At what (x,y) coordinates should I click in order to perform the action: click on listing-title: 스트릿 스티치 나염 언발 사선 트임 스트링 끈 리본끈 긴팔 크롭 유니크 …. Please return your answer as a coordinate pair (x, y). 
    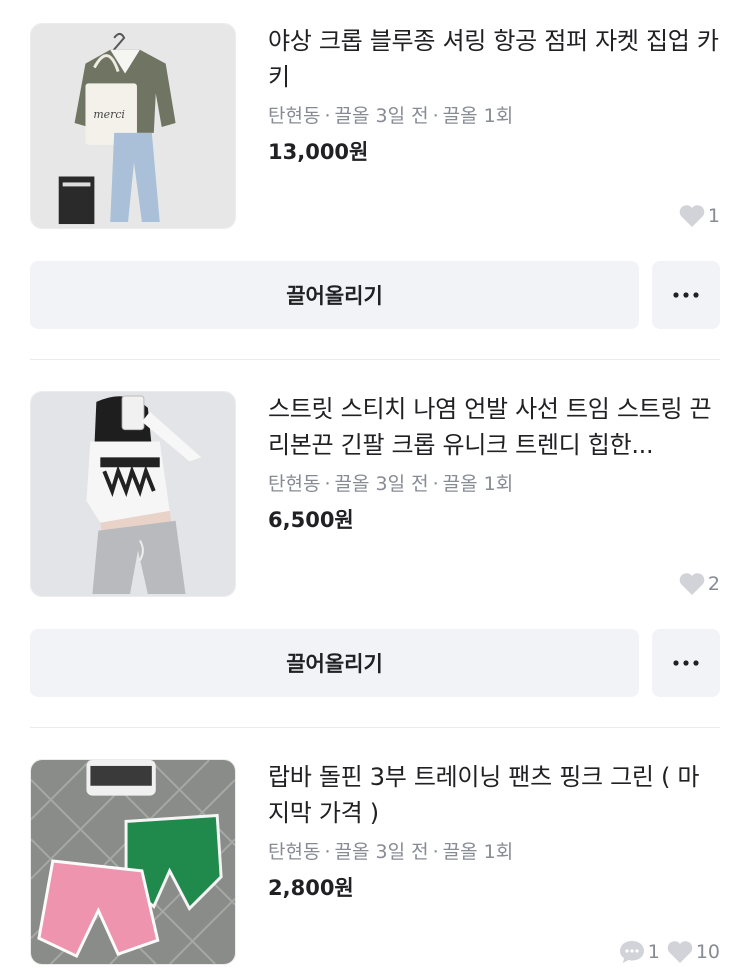
    Looking at the image, I should click on (494, 427).